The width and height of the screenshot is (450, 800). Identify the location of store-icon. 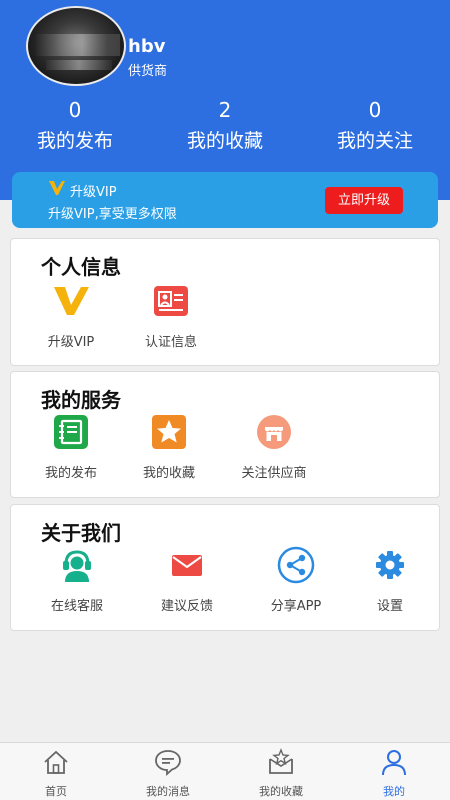
(274, 432).